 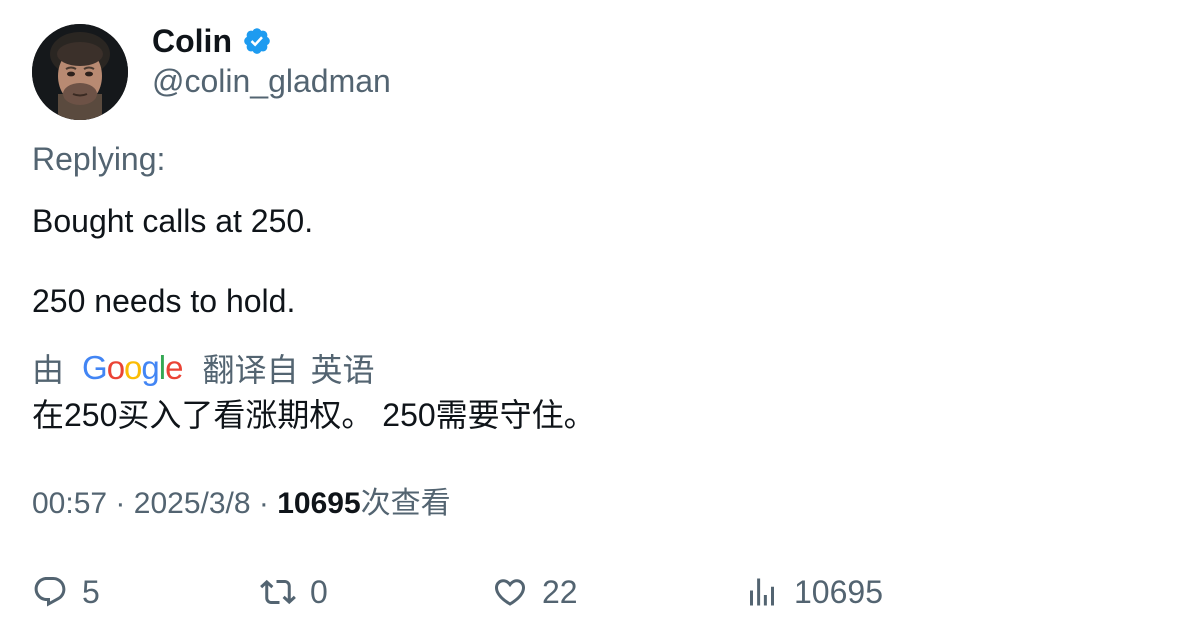 What do you see at coordinates (582, 592) in the screenshot?
I see `tweet-actions-bar: 5 0 22 10695` at bounding box center [582, 592].